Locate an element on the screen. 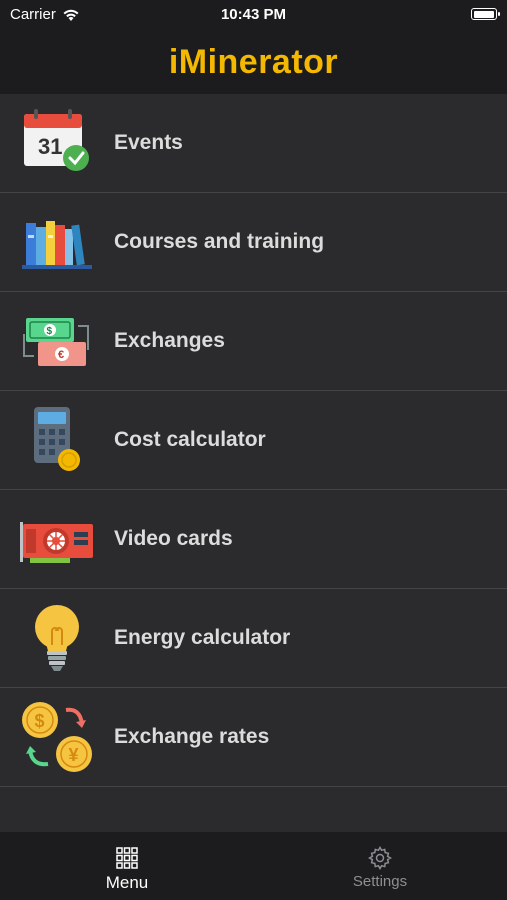  menu-item-exchange-rates: $ ¥ Exchange rates is located at coordinates (253, 737).